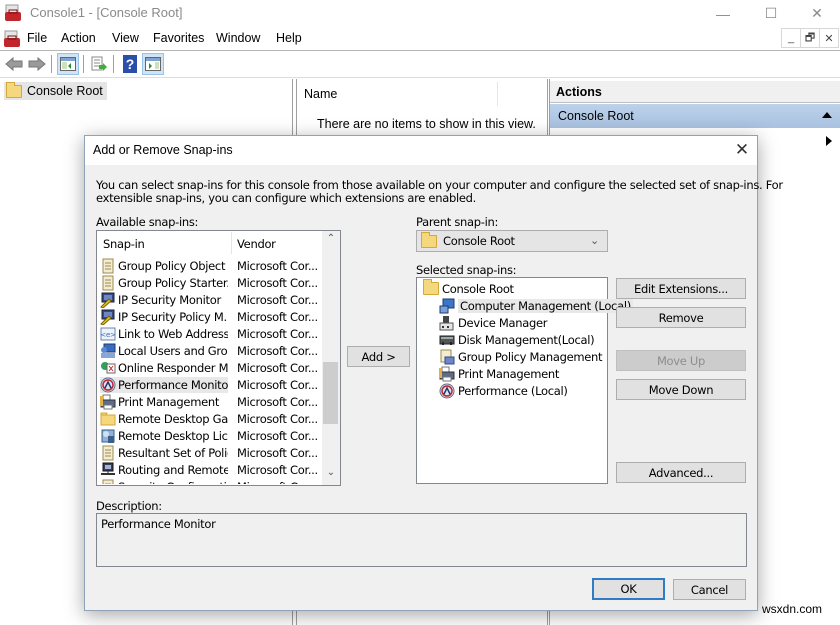  Describe the element at coordinates (447, 340) in the screenshot. I see `disk-icon` at that location.